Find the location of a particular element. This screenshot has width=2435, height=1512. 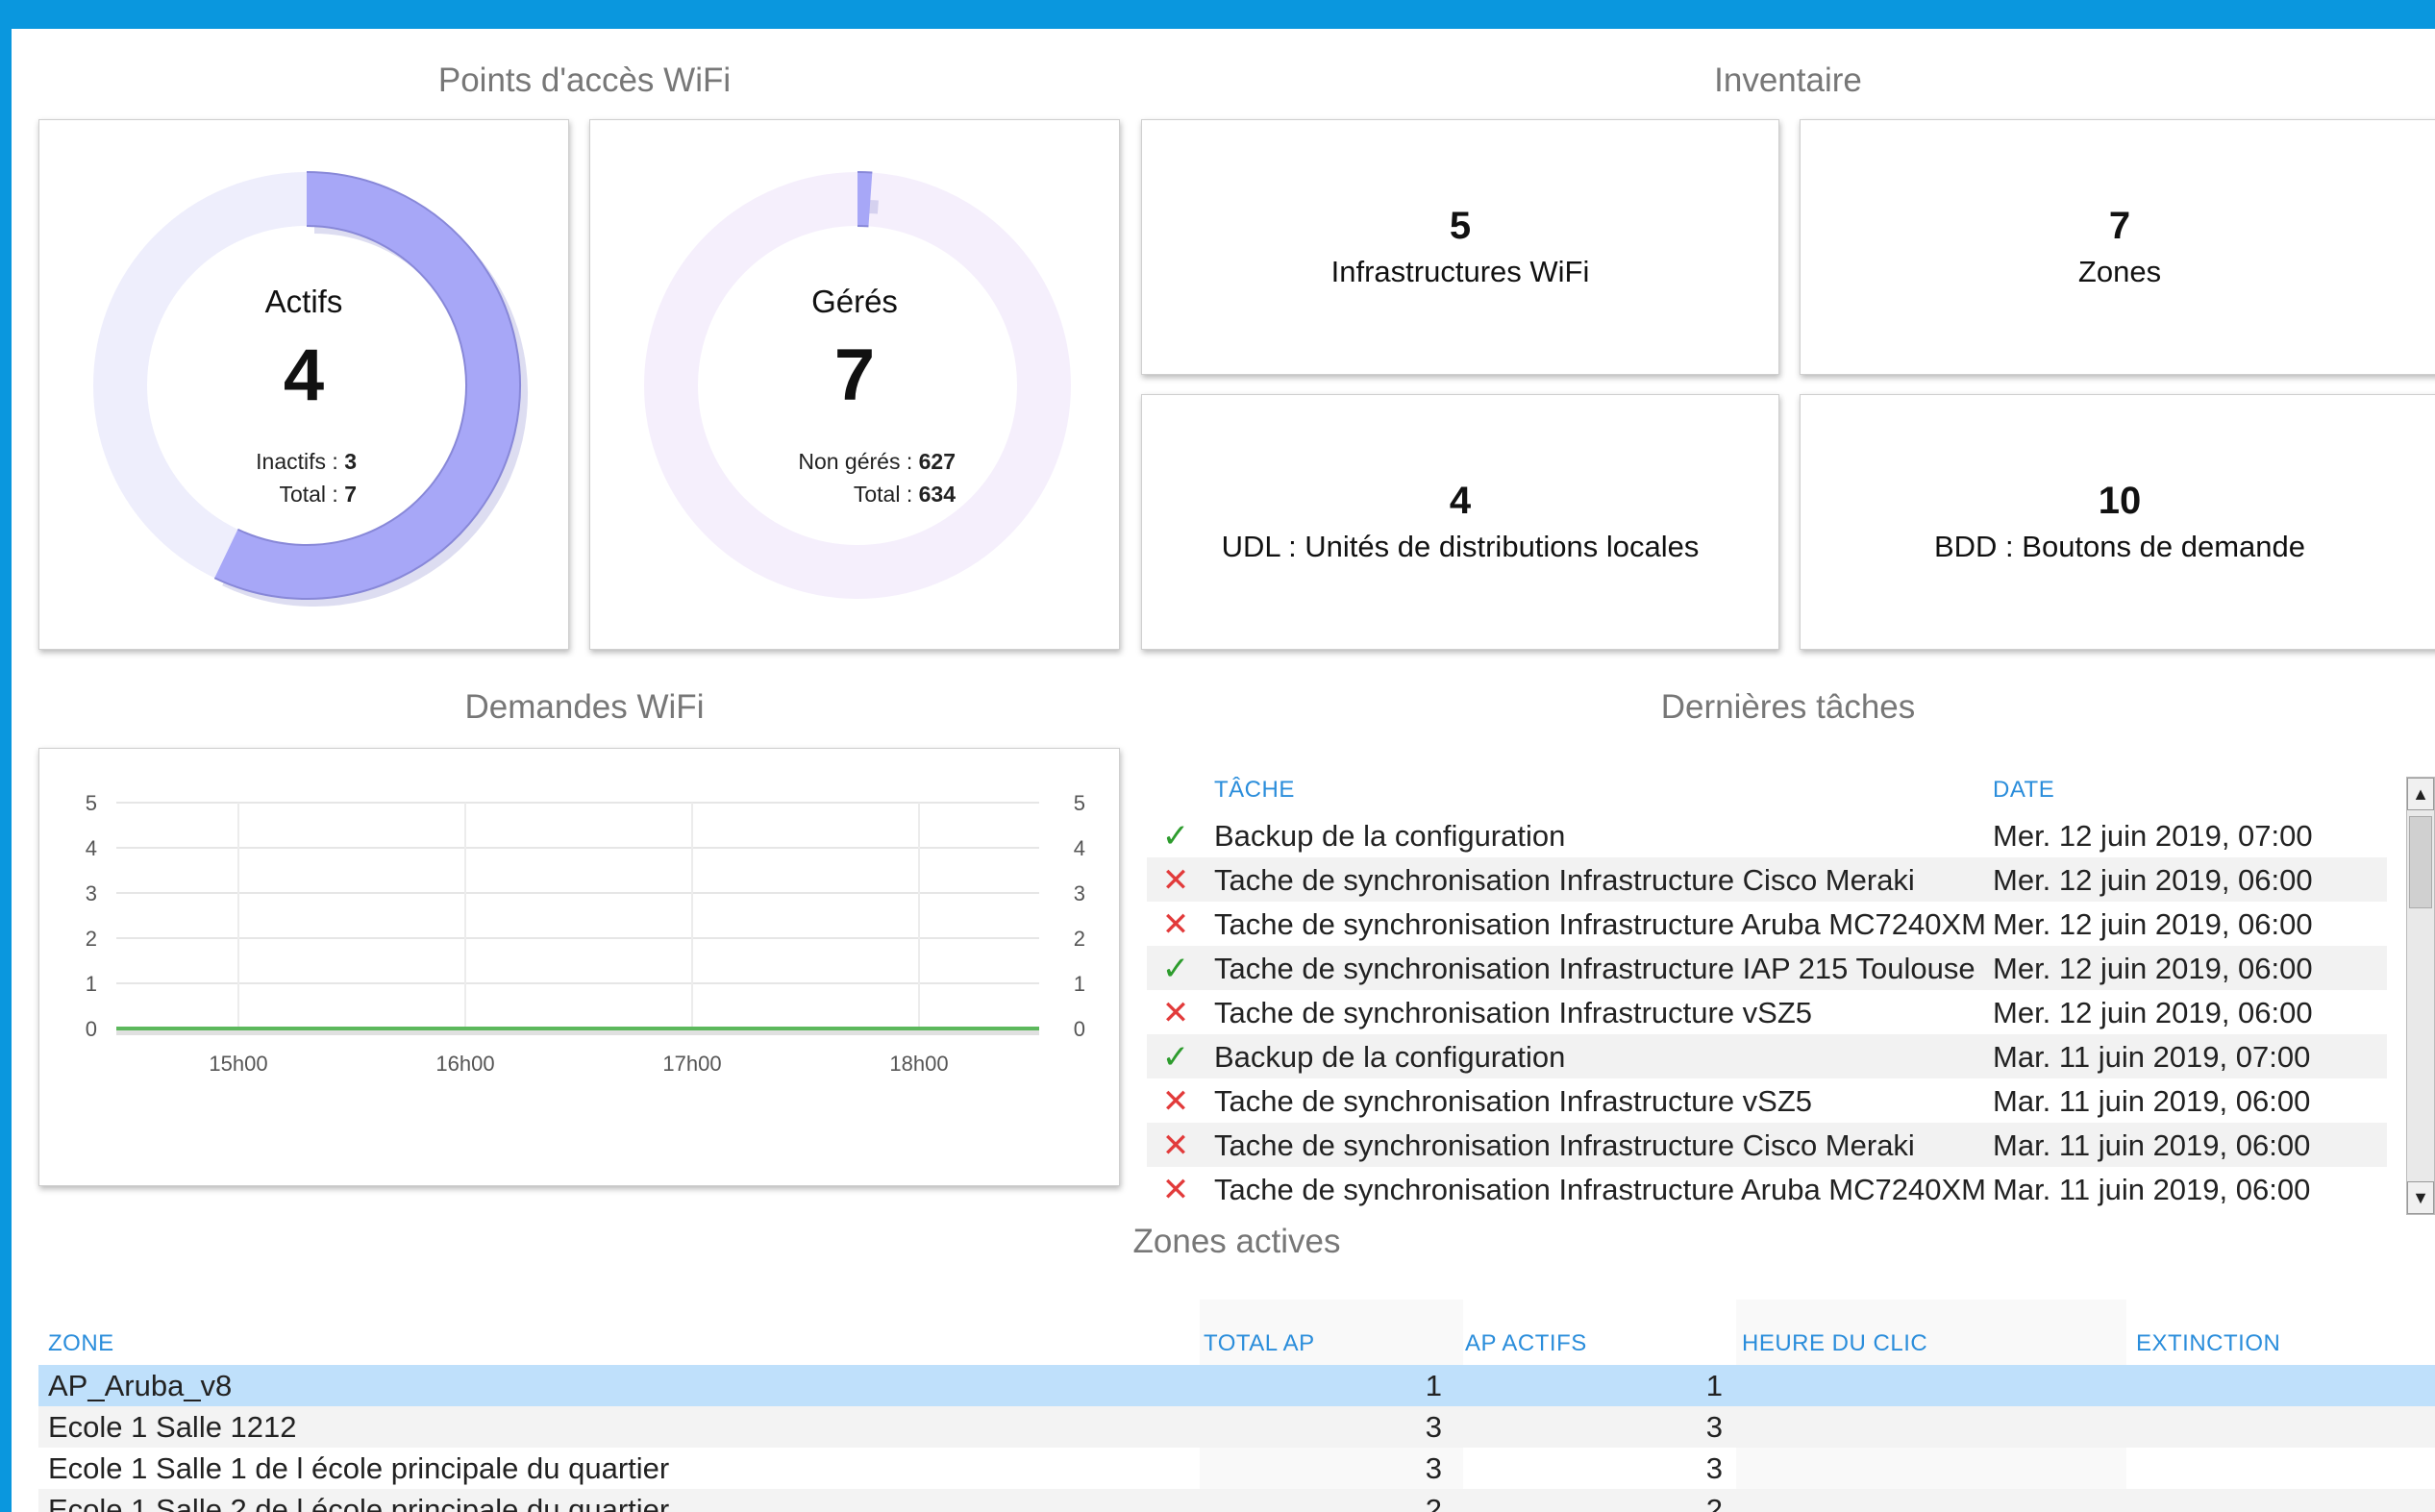

column-header-total-ap: TOTAL AP is located at coordinates (1259, 1343).